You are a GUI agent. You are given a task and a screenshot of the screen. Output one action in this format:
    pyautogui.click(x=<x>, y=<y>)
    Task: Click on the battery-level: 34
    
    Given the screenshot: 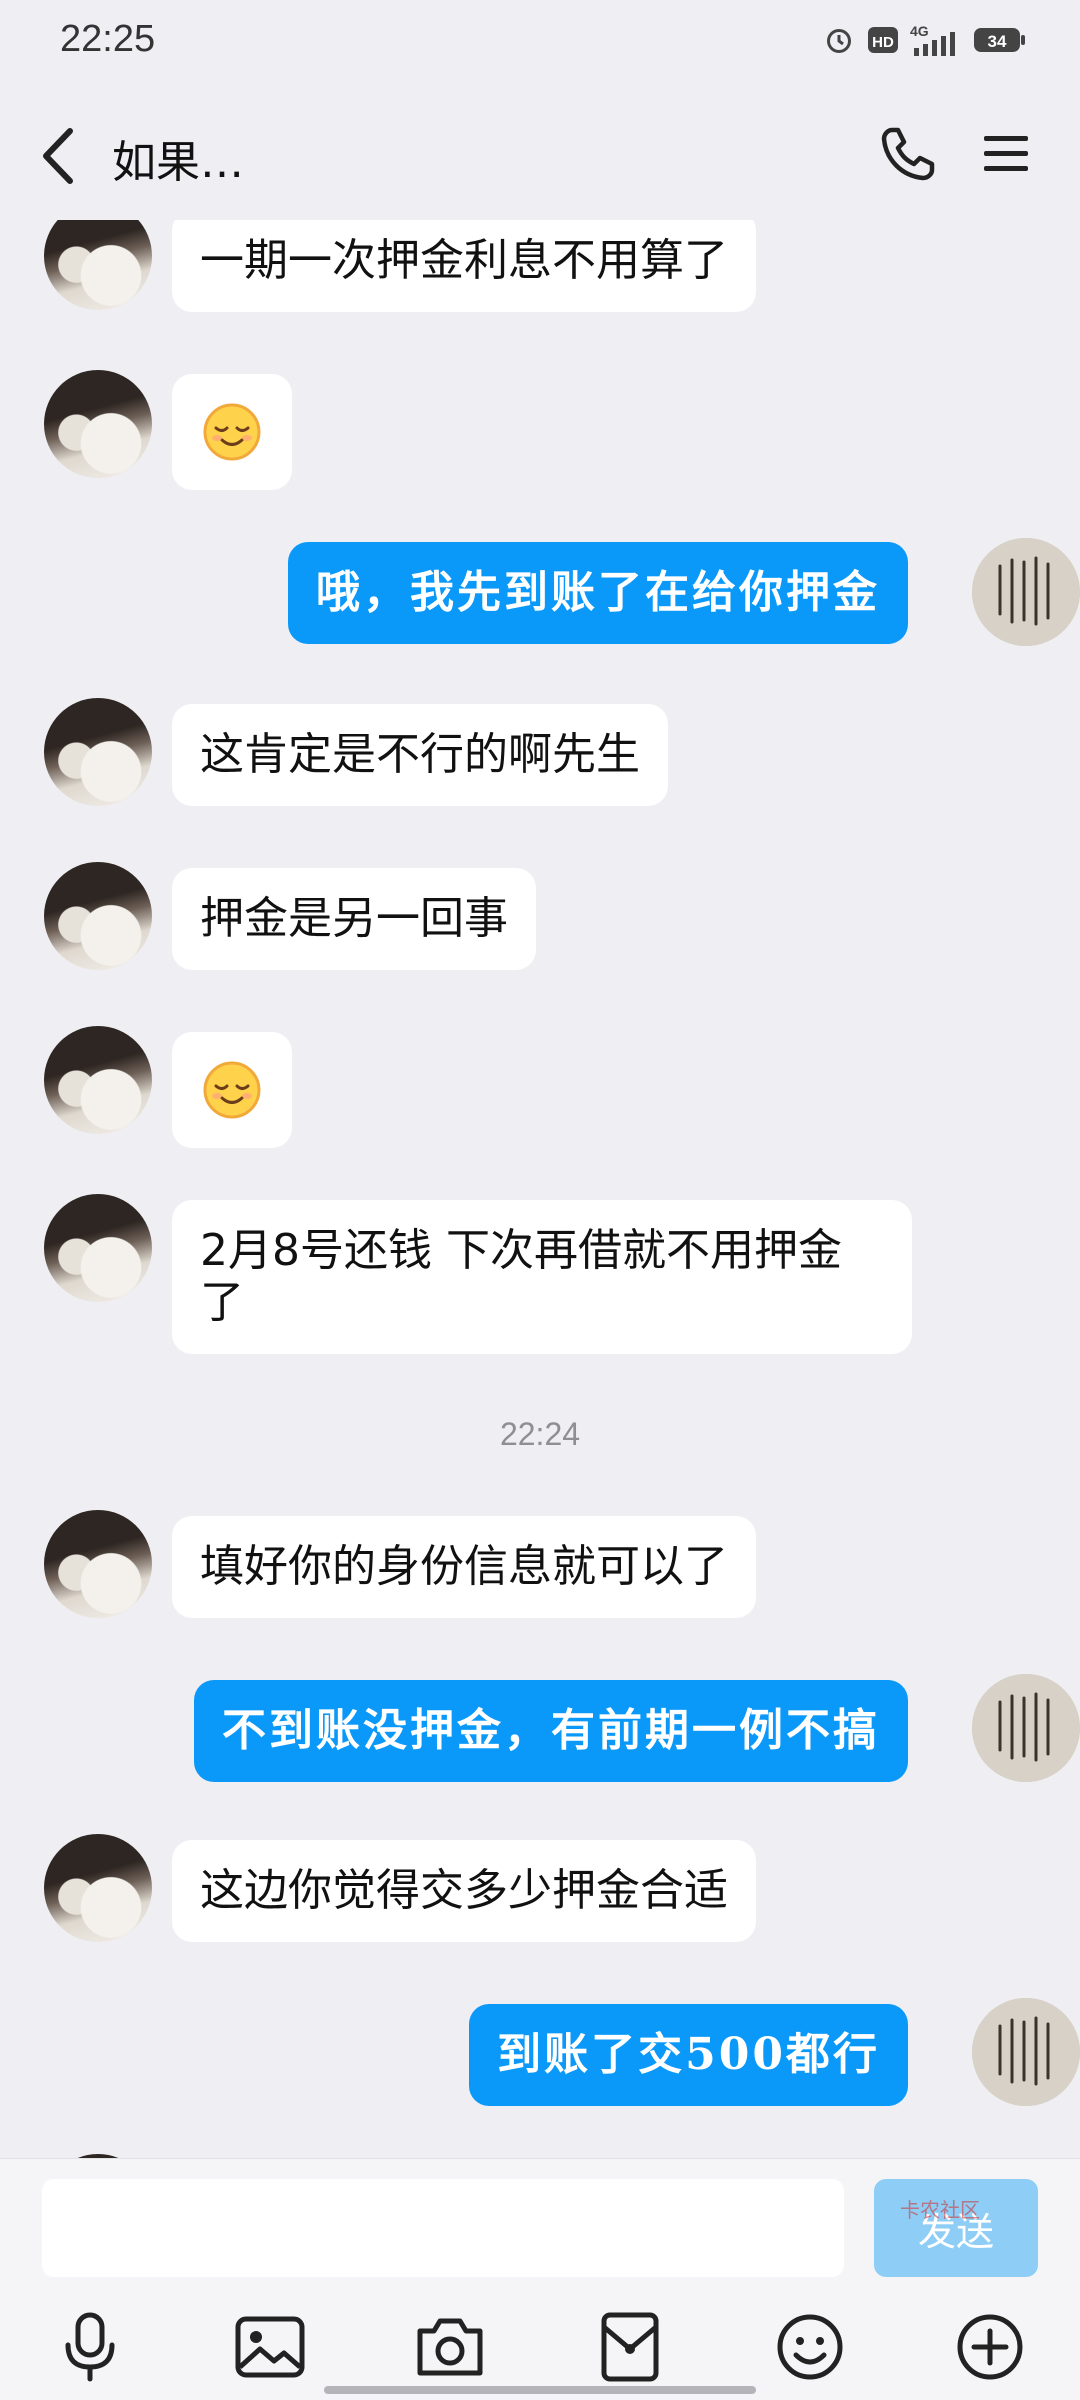 What is the action you would take?
    pyautogui.click(x=997, y=41)
    